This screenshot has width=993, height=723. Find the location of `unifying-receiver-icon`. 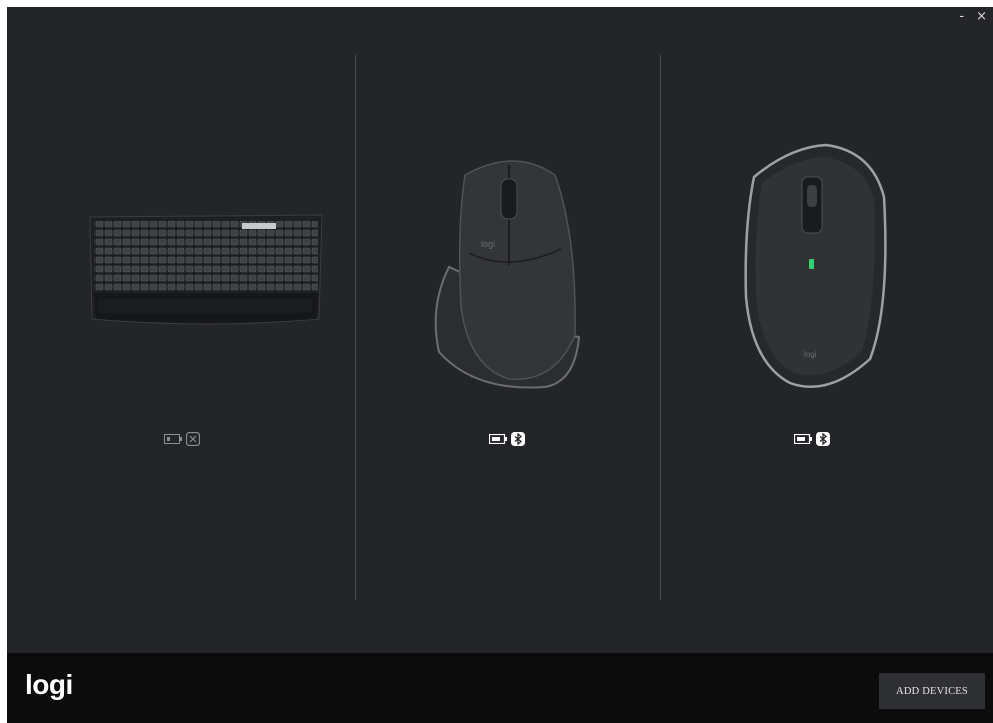

unifying-receiver-icon is located at coordinates (193, 439).